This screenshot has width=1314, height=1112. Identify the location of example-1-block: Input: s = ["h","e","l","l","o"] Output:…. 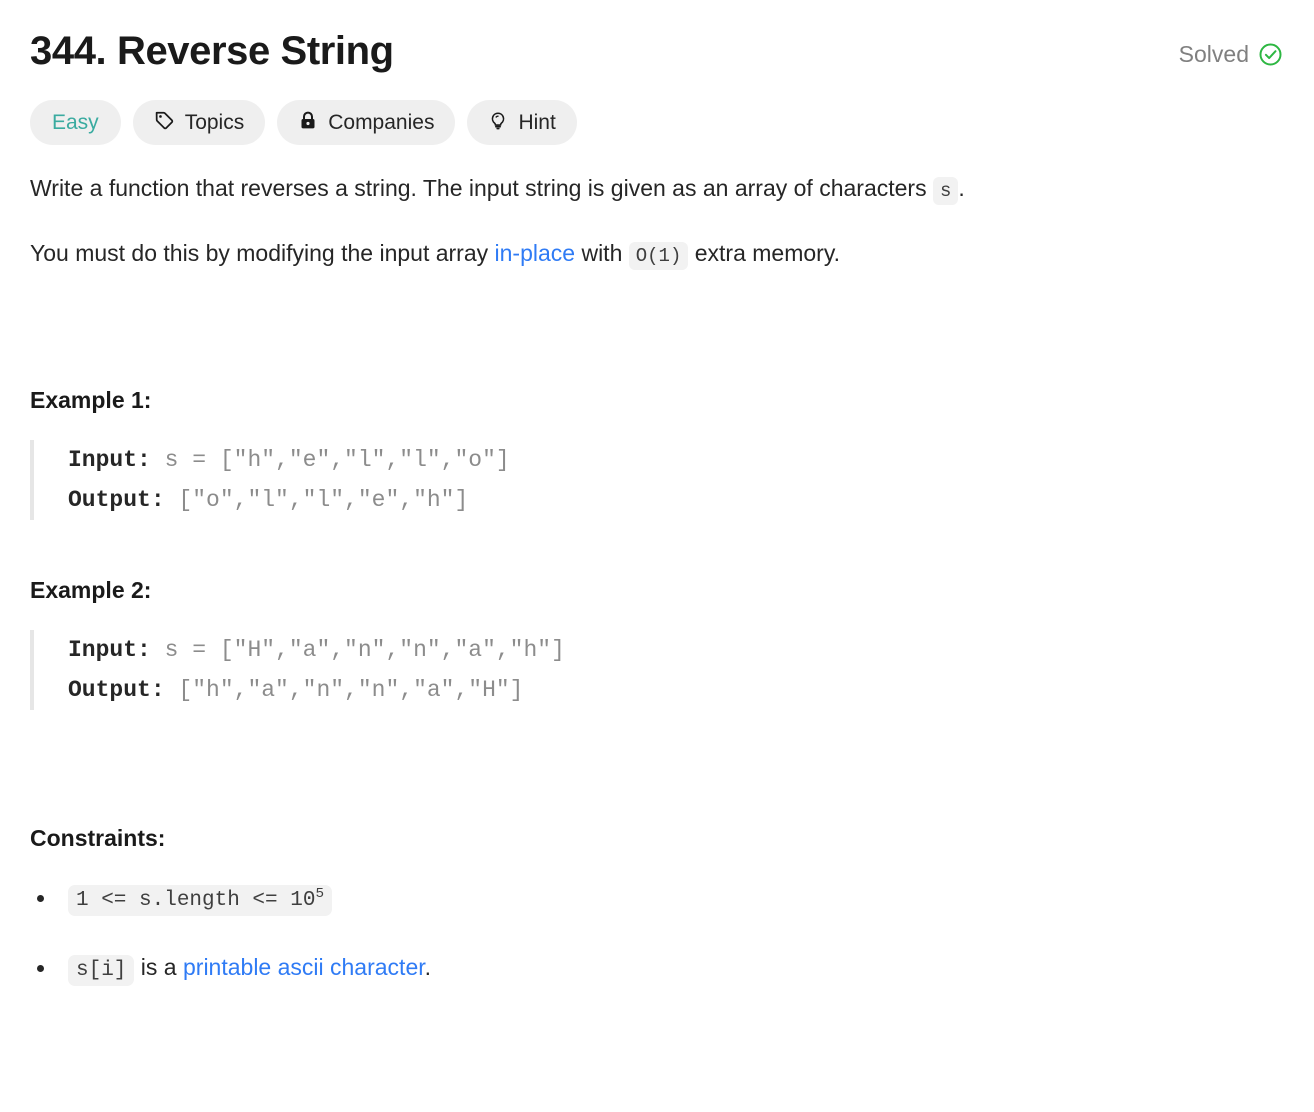
(657, 480).